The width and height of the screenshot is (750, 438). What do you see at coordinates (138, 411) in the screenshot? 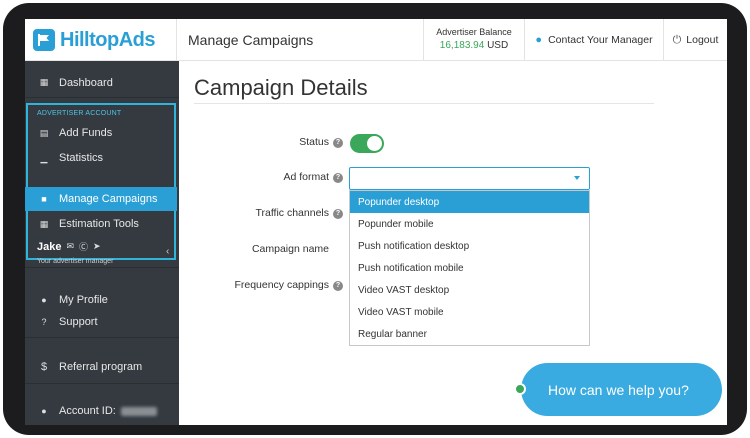
I see `redacted-account-id` at bounding box center [138, 411].